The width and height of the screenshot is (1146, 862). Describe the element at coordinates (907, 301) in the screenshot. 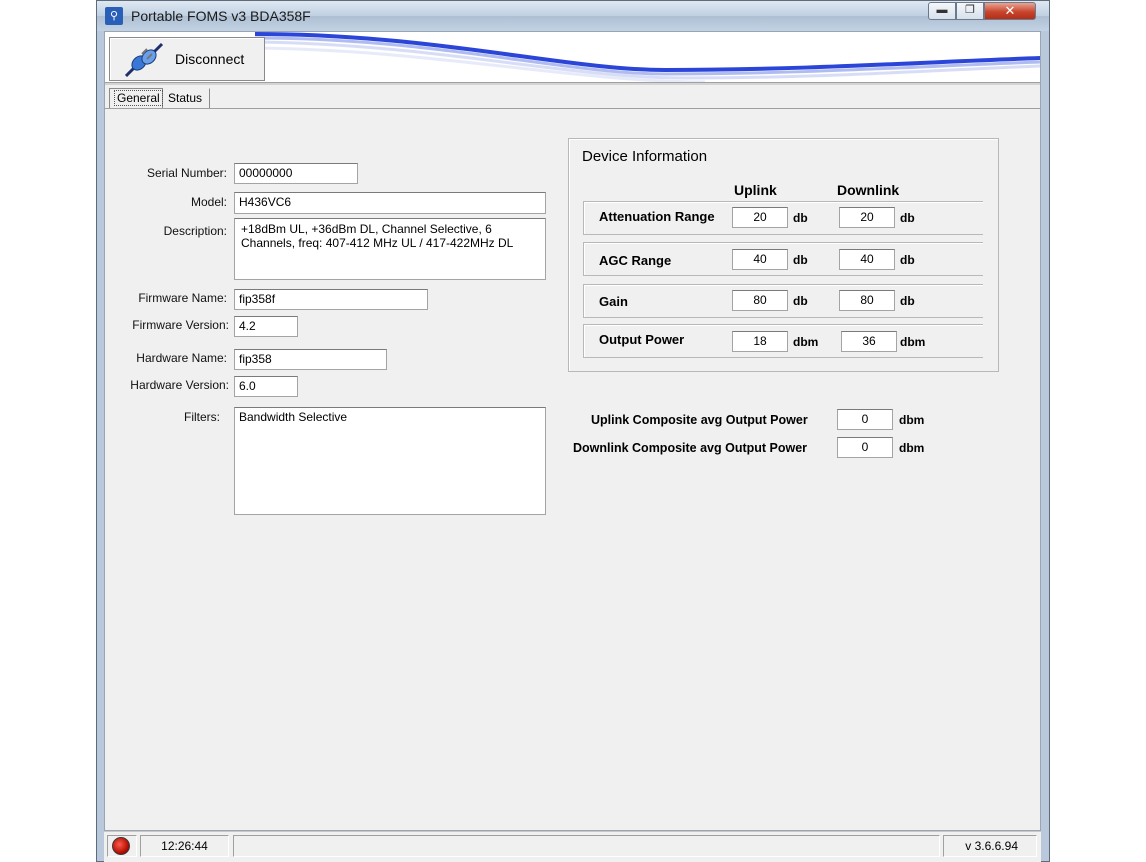

I see `gain-downlink-unit: db` at that location.